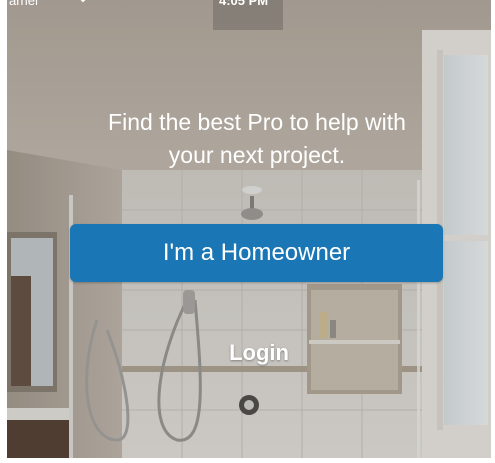 This screenshot has height=463, width=495. Describe the element at coordinates (24, 4) in the screenshot. I see `carrier-label: arner` at that location.